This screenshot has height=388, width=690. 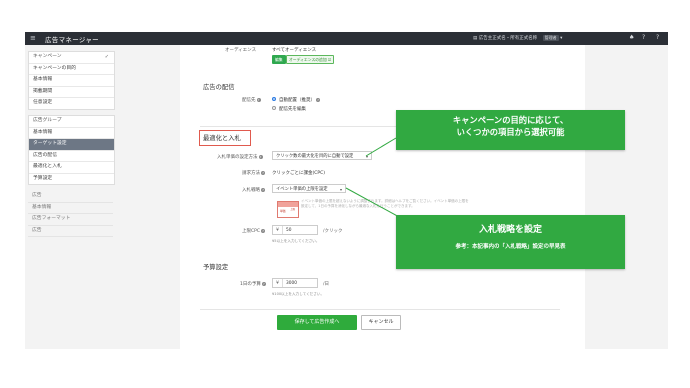 I want to click on sidebar-item-adgroup-basic-info: 基本情報, so click(x=71, y=133).